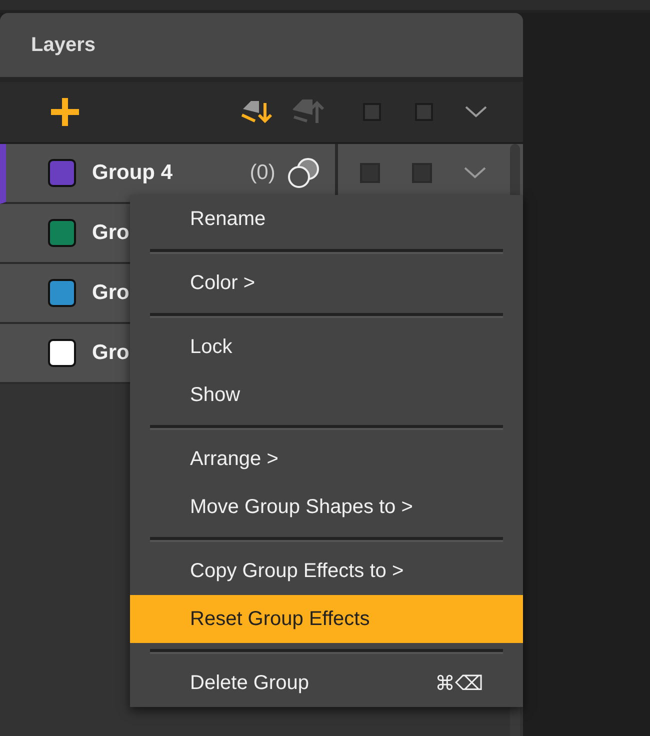  Describe the element at coordinates (65, 112) in the screenshot. I see `add-icon` at that location.